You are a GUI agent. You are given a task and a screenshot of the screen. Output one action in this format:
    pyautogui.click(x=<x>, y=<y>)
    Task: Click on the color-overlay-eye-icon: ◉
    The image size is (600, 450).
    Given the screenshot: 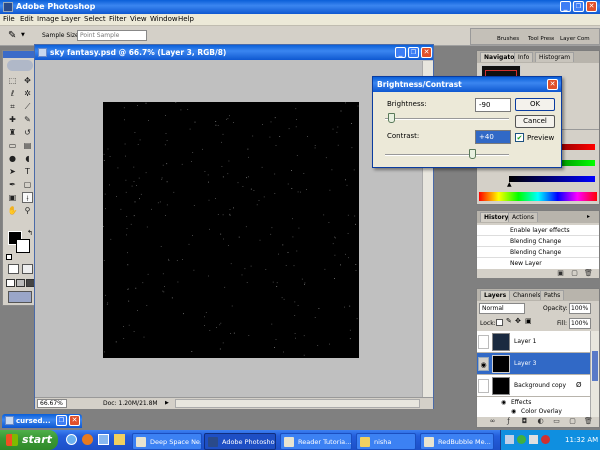 What is the action you would take?
    pyautogui.click(x=513, y=411)
    